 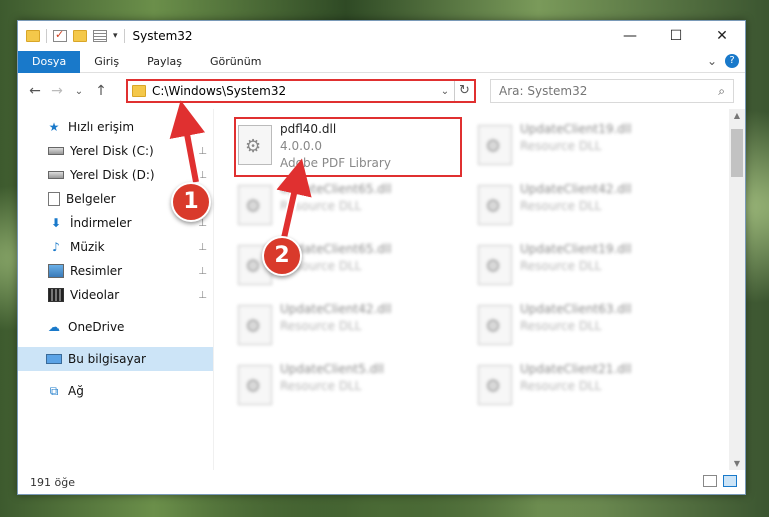 What do you see at coordinates (336, 197) in the screenshot?
I see `file-meta: UpdateClient65.dll Resource DLL` at bounding box center [336, 197].